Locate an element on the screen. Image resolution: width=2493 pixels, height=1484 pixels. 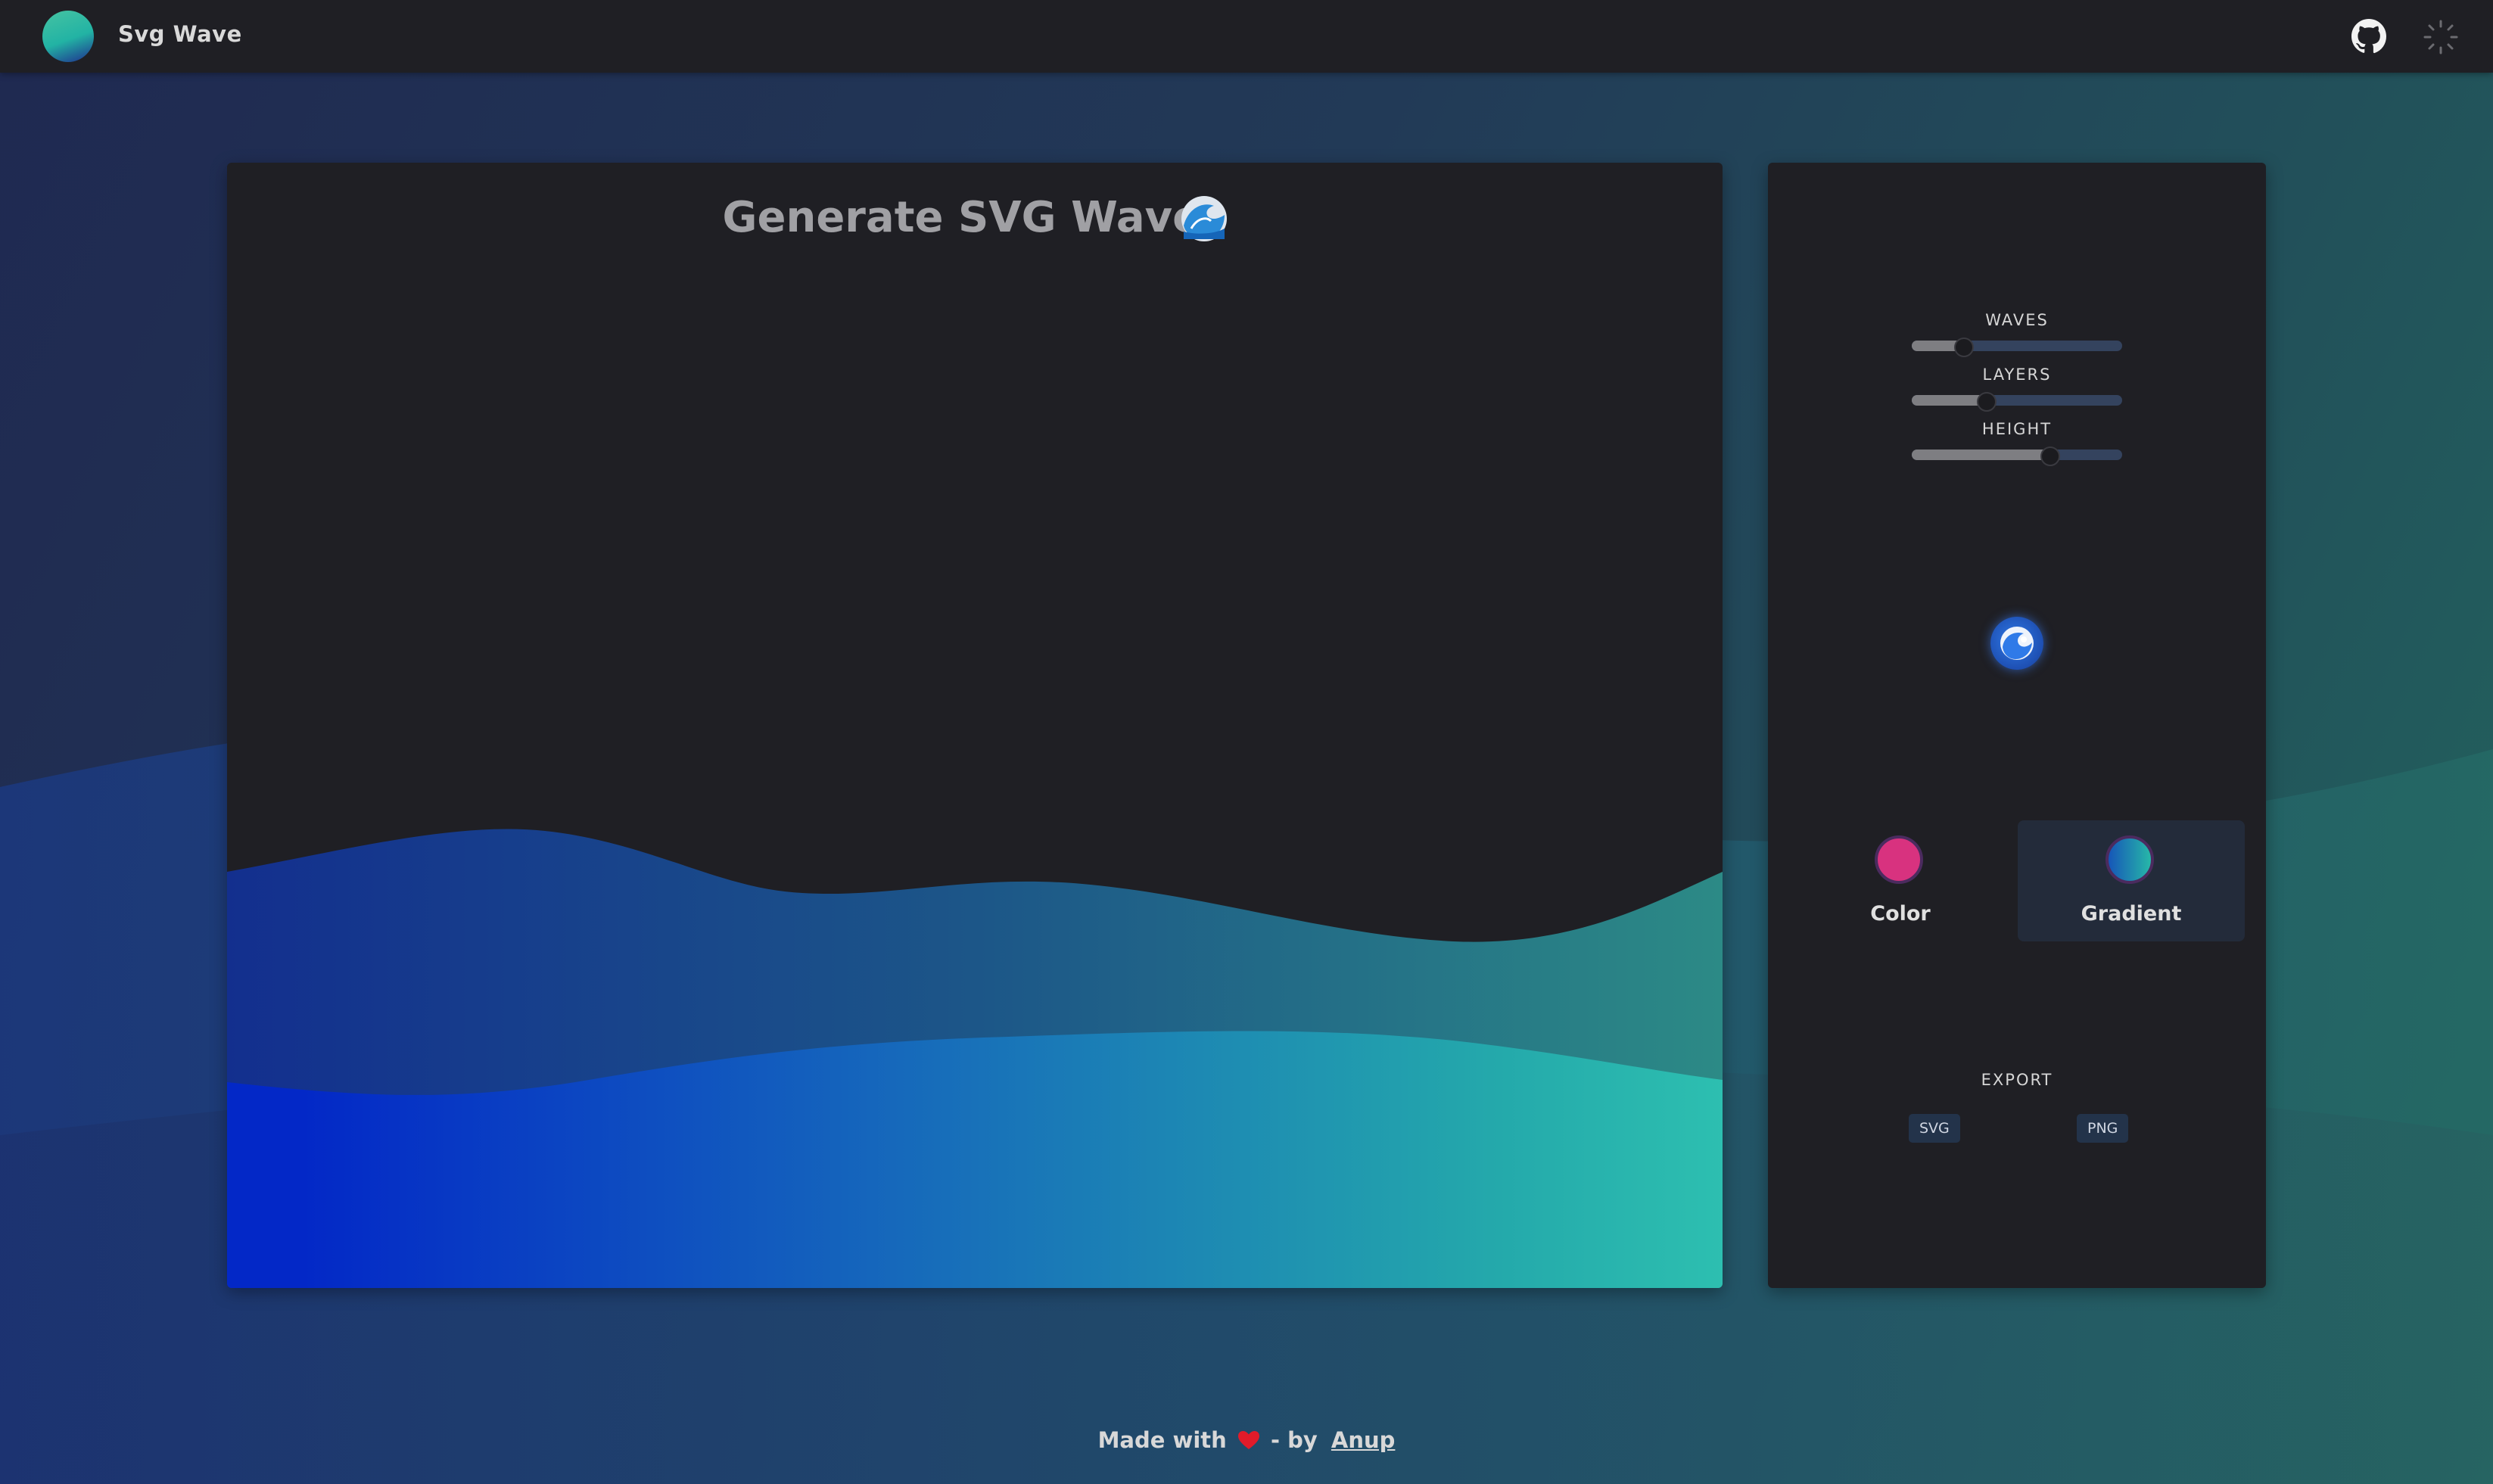
layers-slider-fill is located at coordinates (1949, 401).